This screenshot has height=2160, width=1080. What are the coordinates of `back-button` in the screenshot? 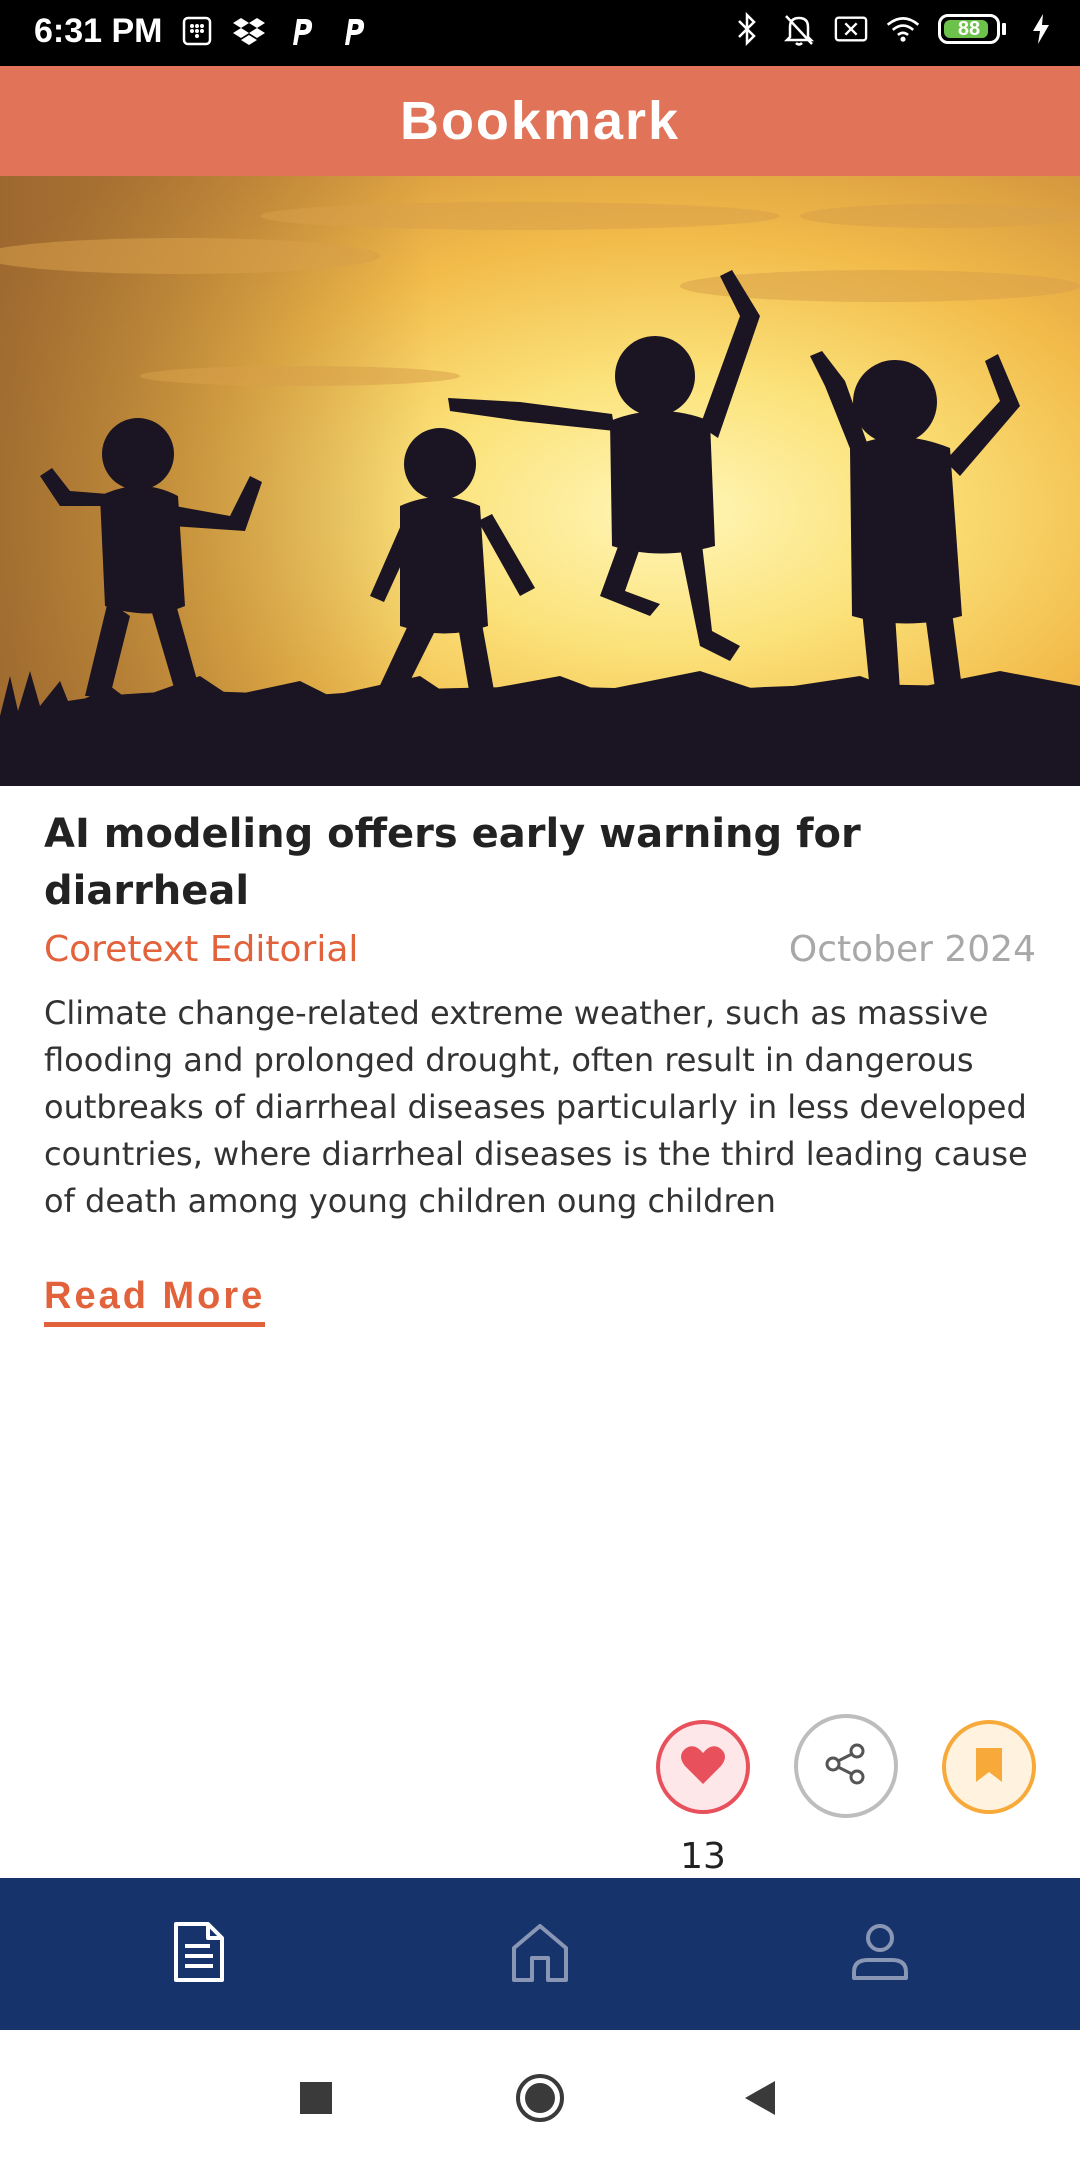 It's located at (760, 2100).